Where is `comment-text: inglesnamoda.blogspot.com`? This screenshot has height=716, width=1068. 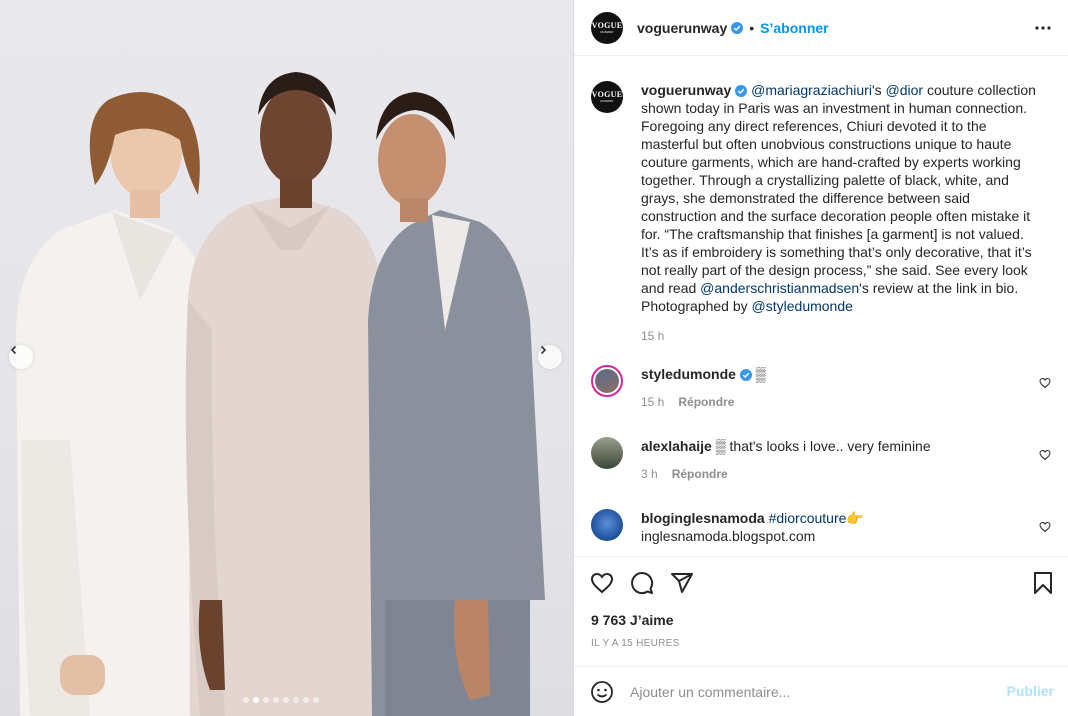 comment-text: inglesnamoda.blogspot.com is located at coordinates (728, 536).